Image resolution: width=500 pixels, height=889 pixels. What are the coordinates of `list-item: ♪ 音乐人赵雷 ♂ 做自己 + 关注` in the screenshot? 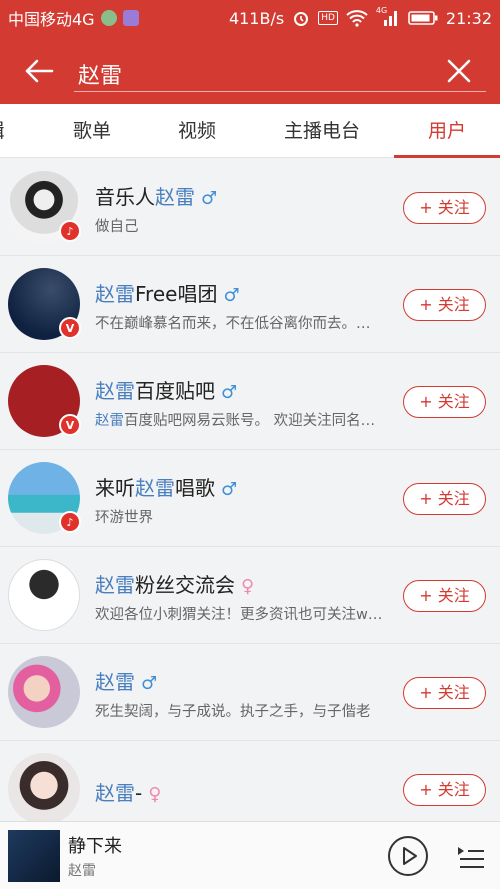 It's located at (250, 207).